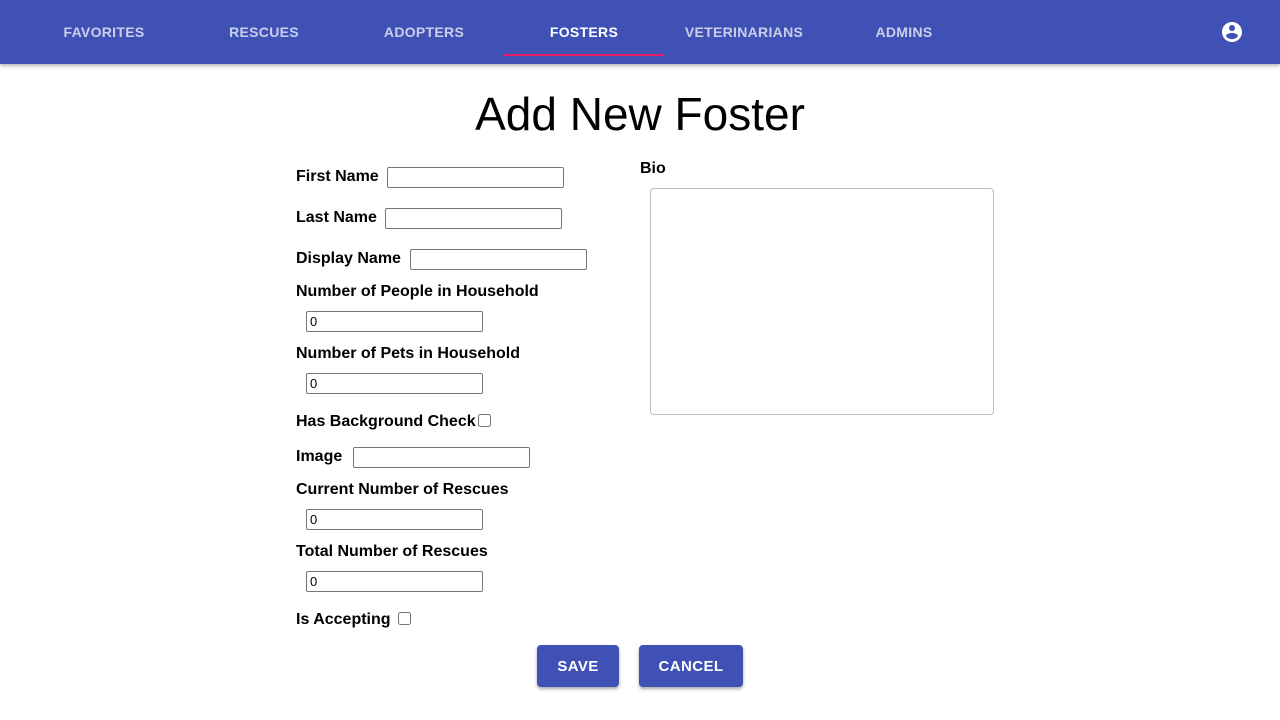  What do you see at coordinates (394, 383) in the screenshot?
I see `pets-in-household-input` at bounding box center [394, 383].